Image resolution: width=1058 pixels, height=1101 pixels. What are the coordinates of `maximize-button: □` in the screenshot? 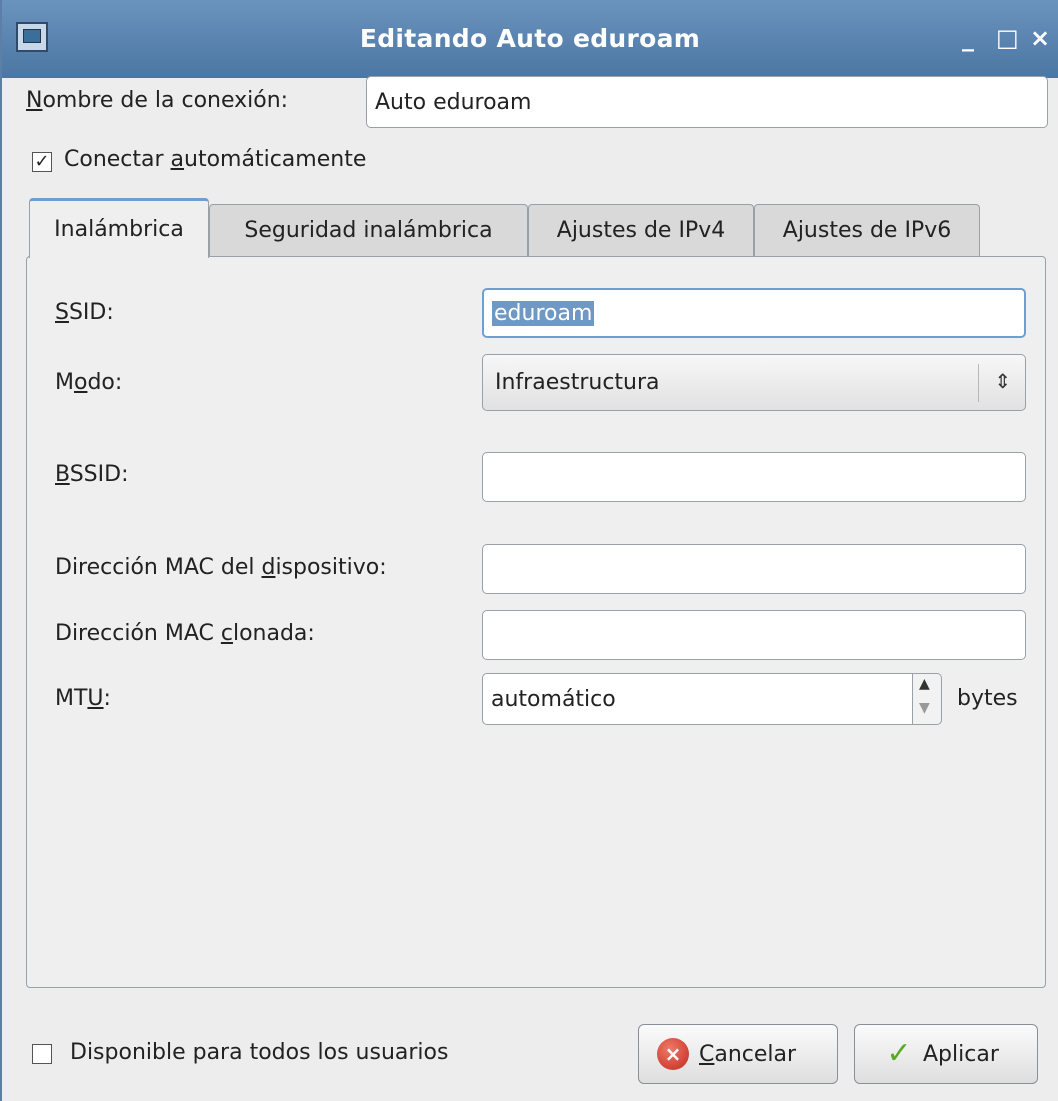 It's located at (1007, 38).